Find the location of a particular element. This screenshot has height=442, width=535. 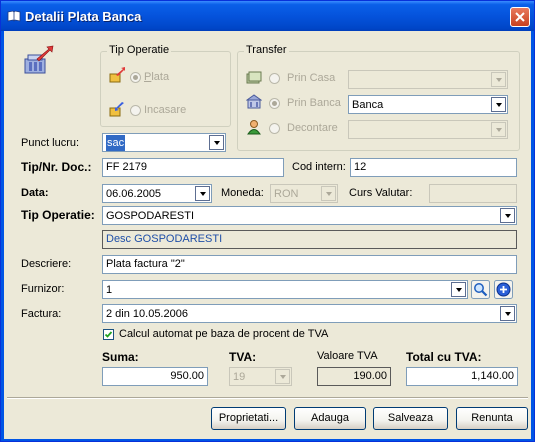

data-value: 06.06.2005 is located at coordinates (134, 194).